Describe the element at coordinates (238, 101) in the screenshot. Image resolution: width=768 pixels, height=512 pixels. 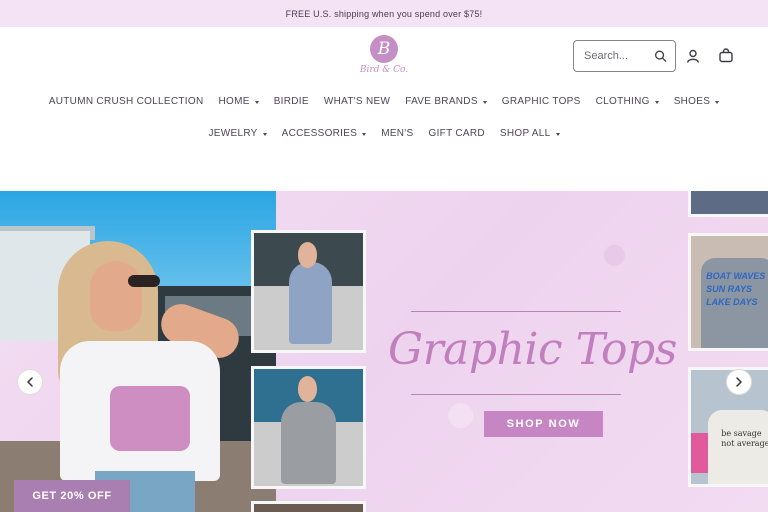
I see `nav-item-home: HOME` at that location.